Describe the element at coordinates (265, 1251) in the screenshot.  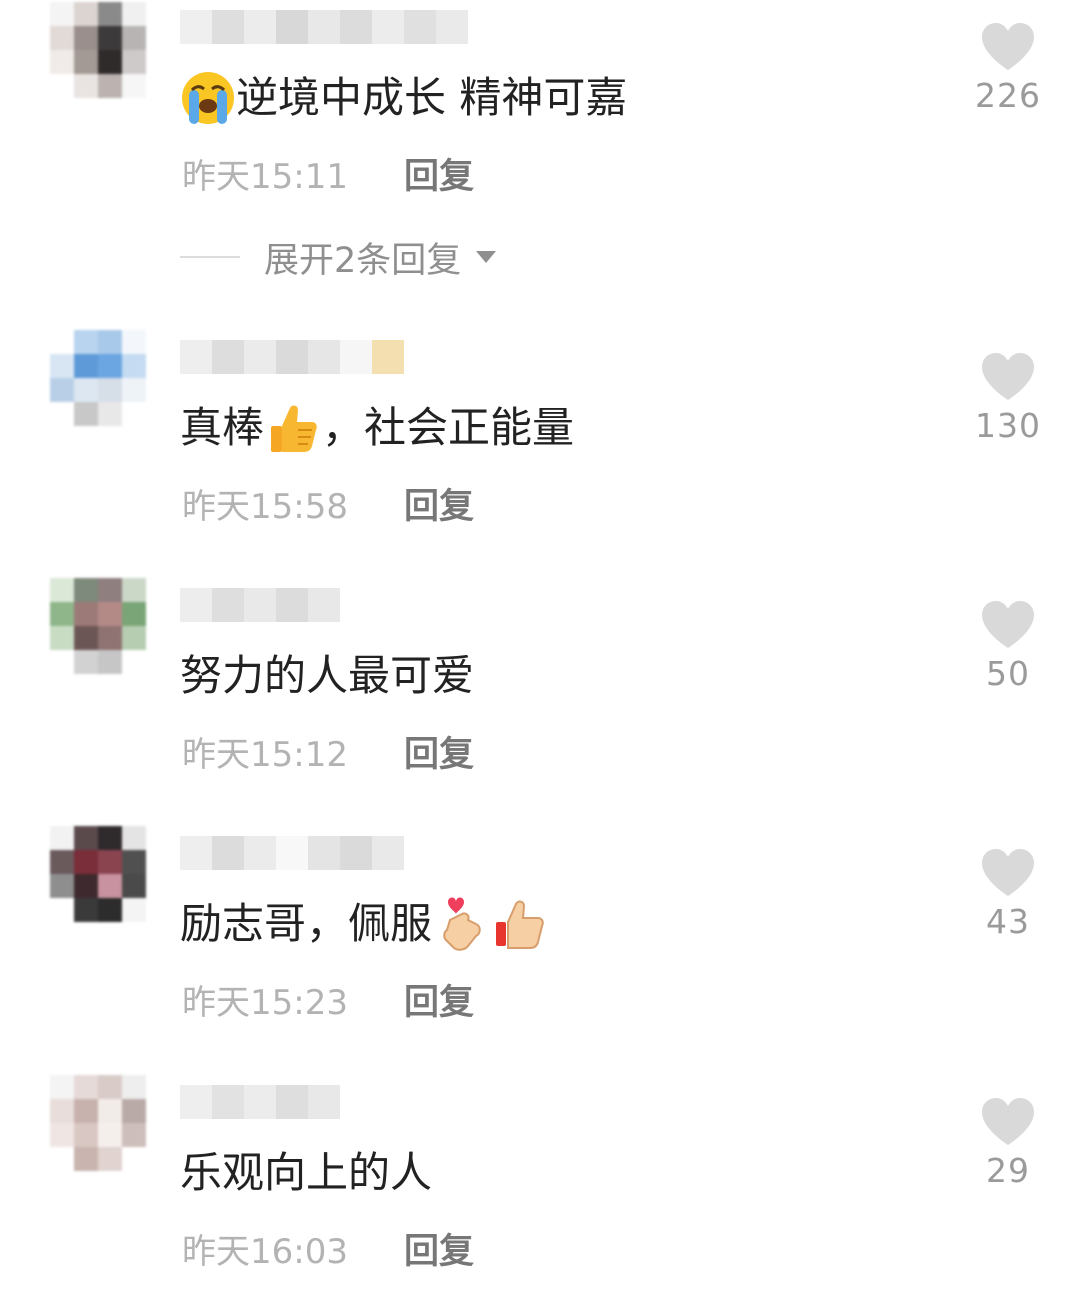
I see `timestamp: 昨天16:03` at that location.